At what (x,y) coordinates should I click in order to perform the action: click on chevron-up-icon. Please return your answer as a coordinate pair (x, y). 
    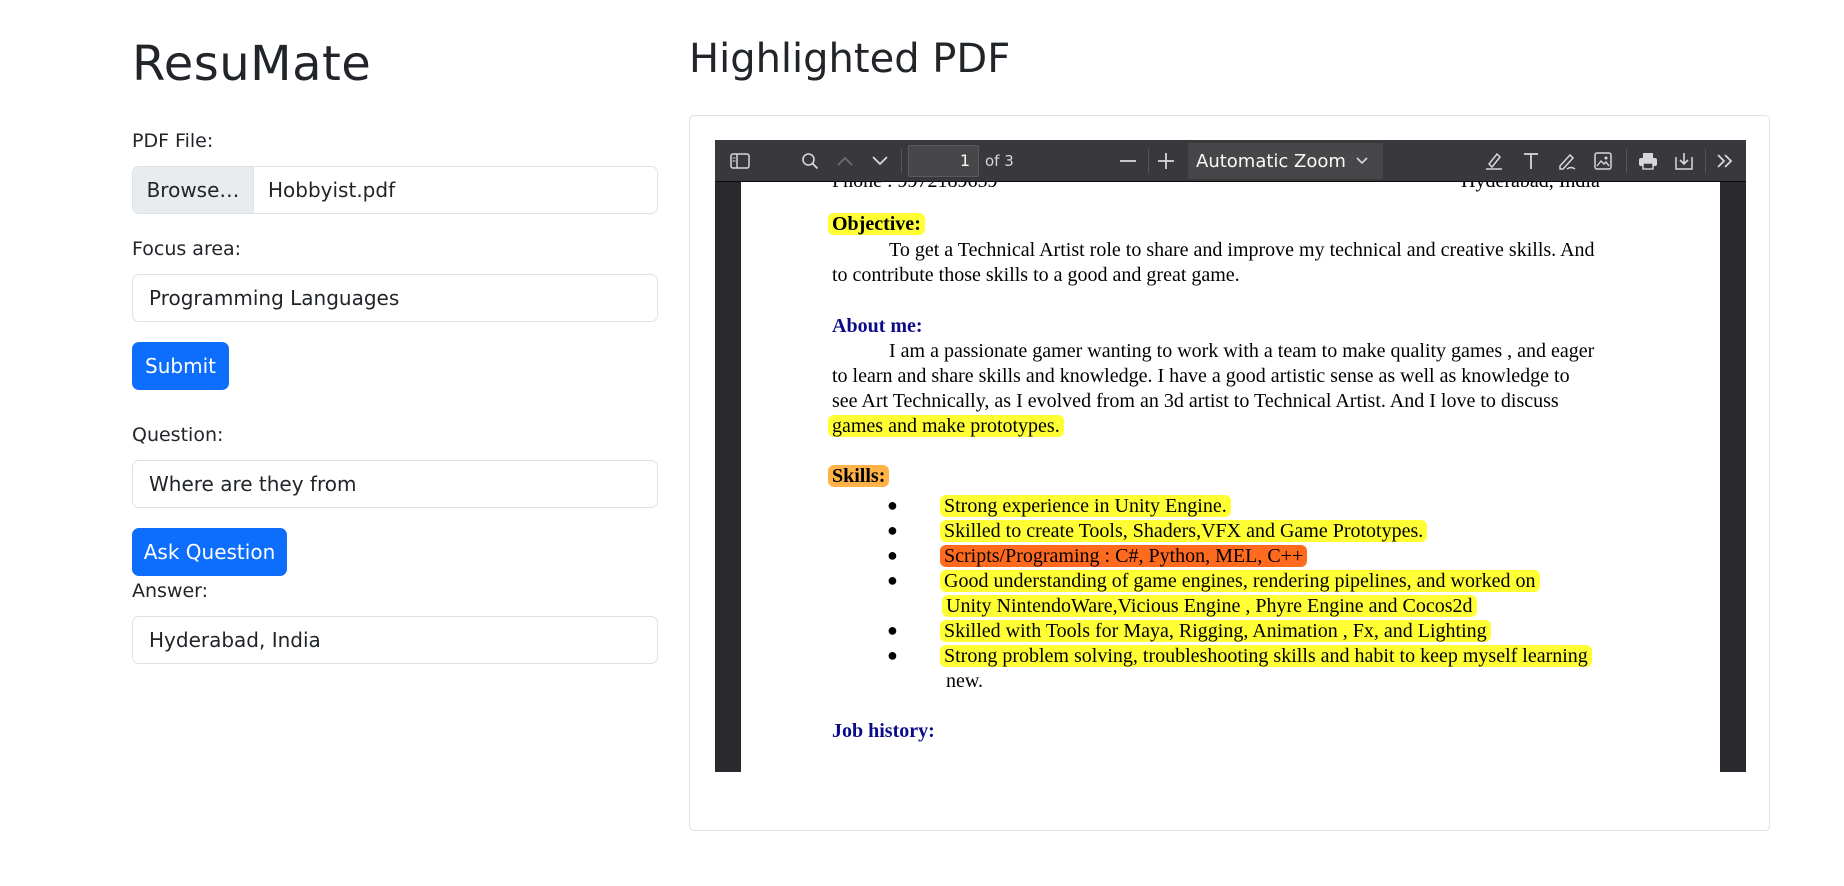
    Looking at the image, I should click on (845, 161).